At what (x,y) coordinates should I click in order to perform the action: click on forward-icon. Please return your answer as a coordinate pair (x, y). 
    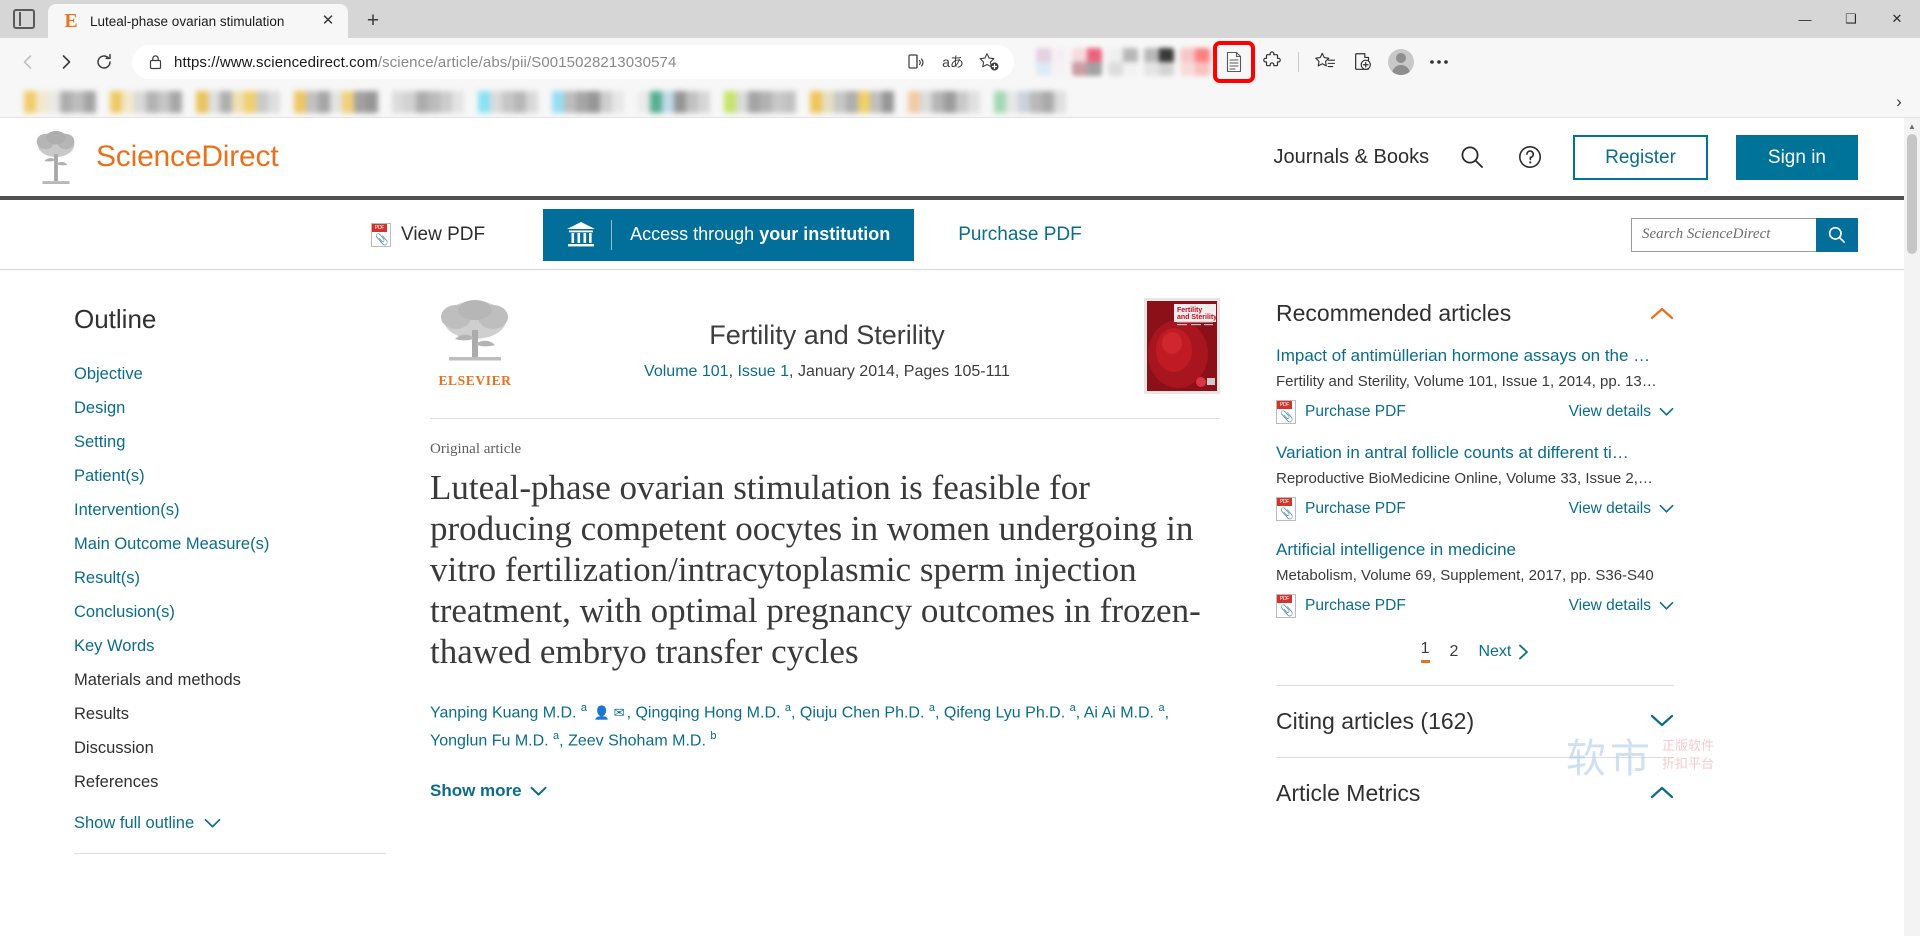
    Looking at the image, I should click on (66, 62).